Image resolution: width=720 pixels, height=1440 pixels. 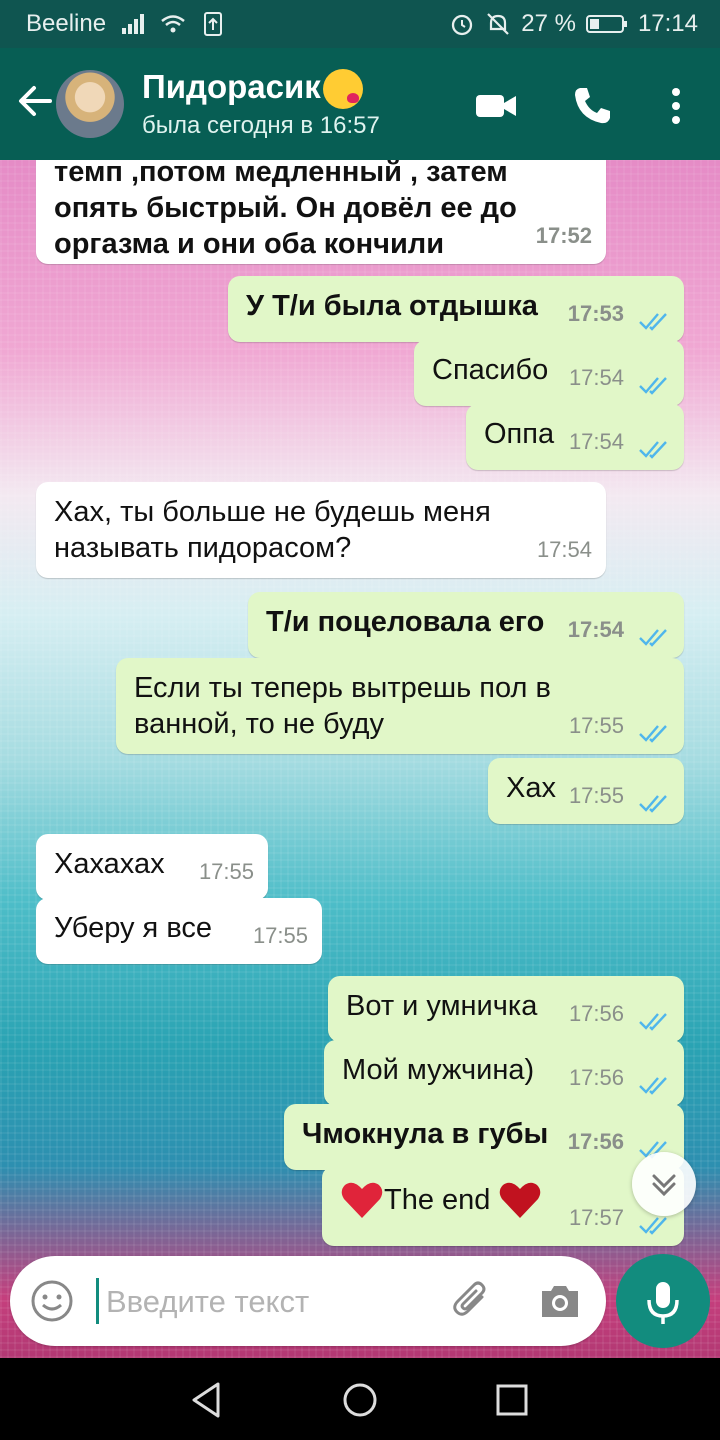 I want to click on contact-name: Пидорасик, so click(x=252, y=89).